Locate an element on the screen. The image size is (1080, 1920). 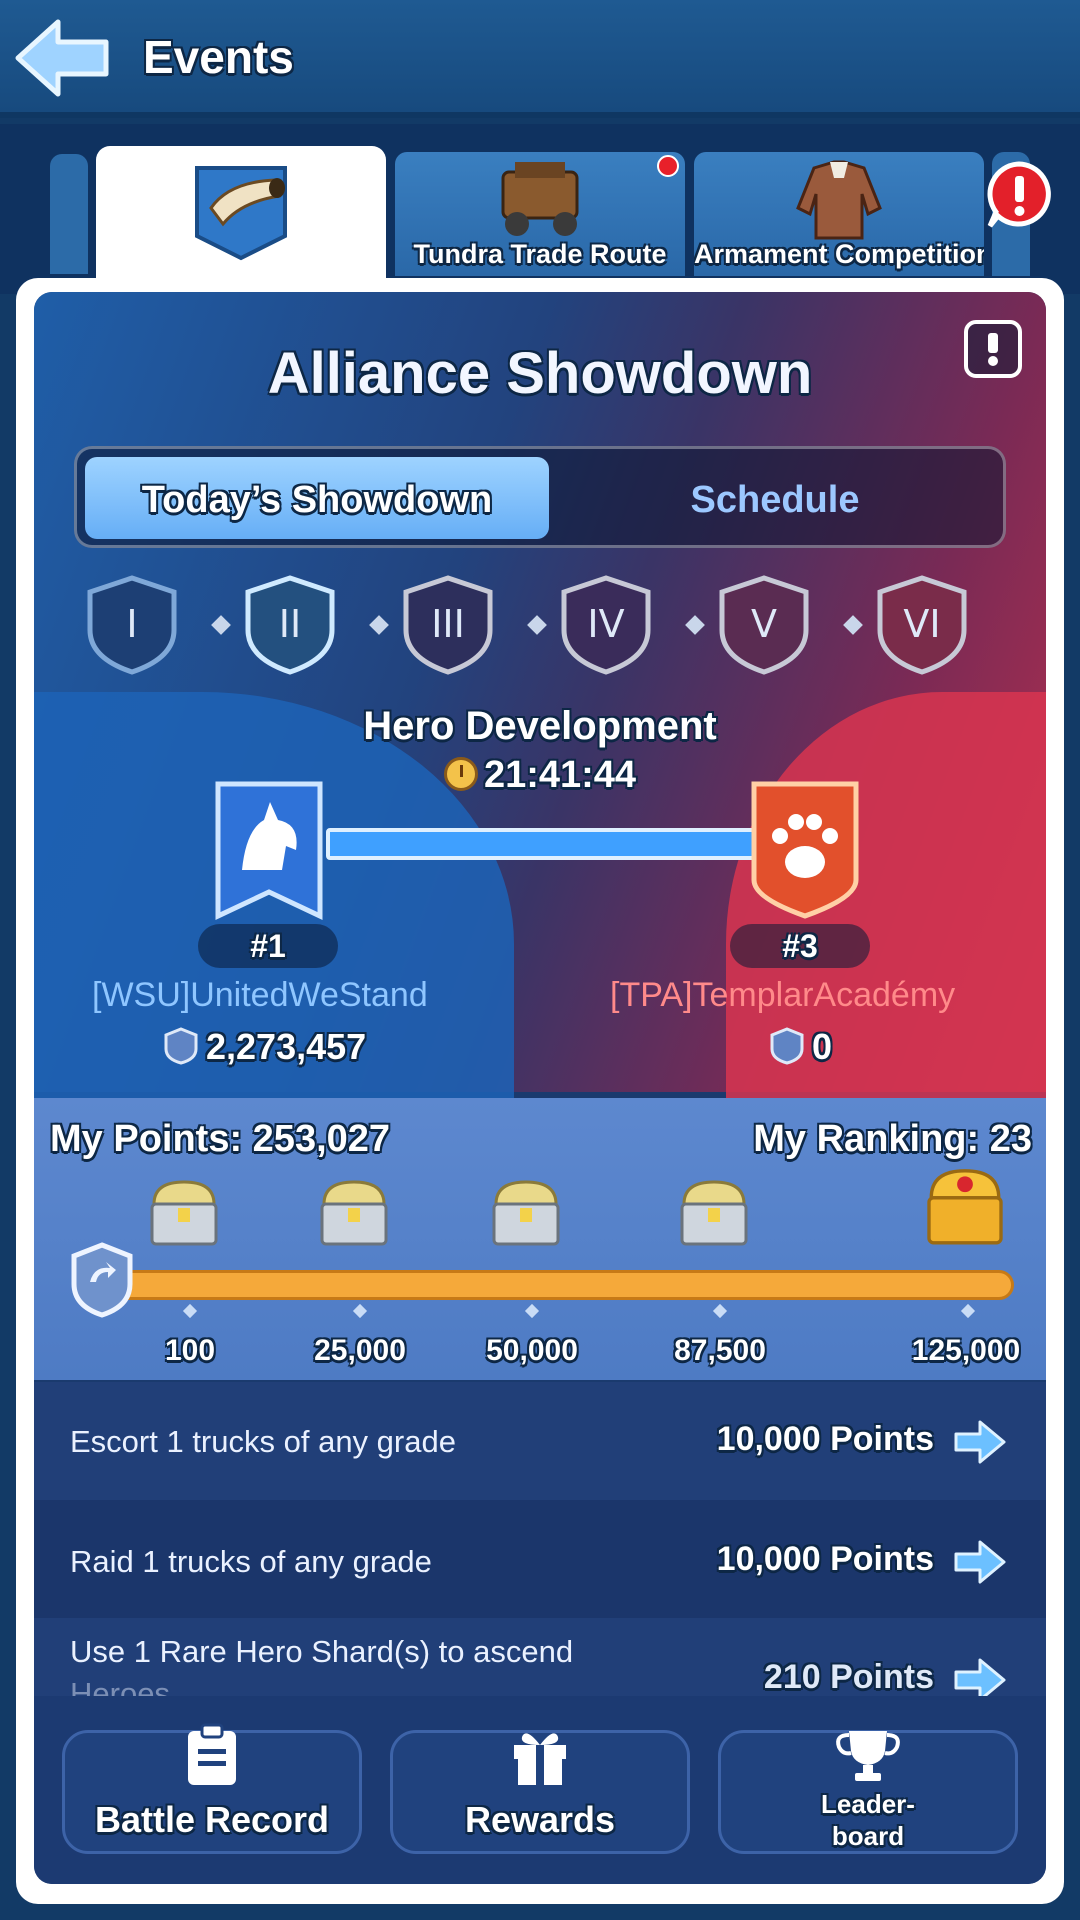
stage-3-shield: III is located at coordinates (448, 625).